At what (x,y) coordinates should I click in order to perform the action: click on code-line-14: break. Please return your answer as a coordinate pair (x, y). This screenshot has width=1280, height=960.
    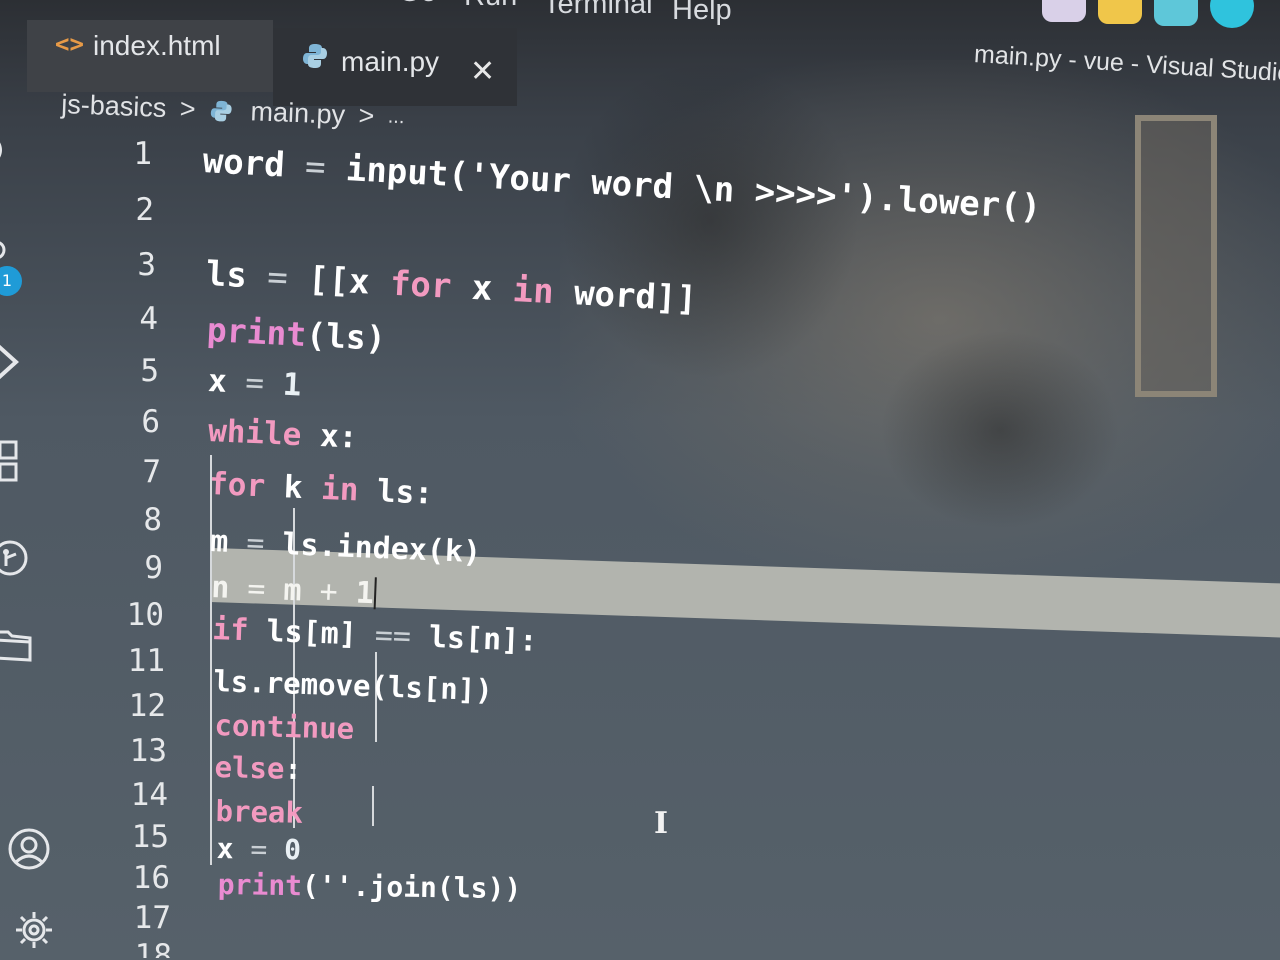
    Looking at the image, I should click on (259, 812).